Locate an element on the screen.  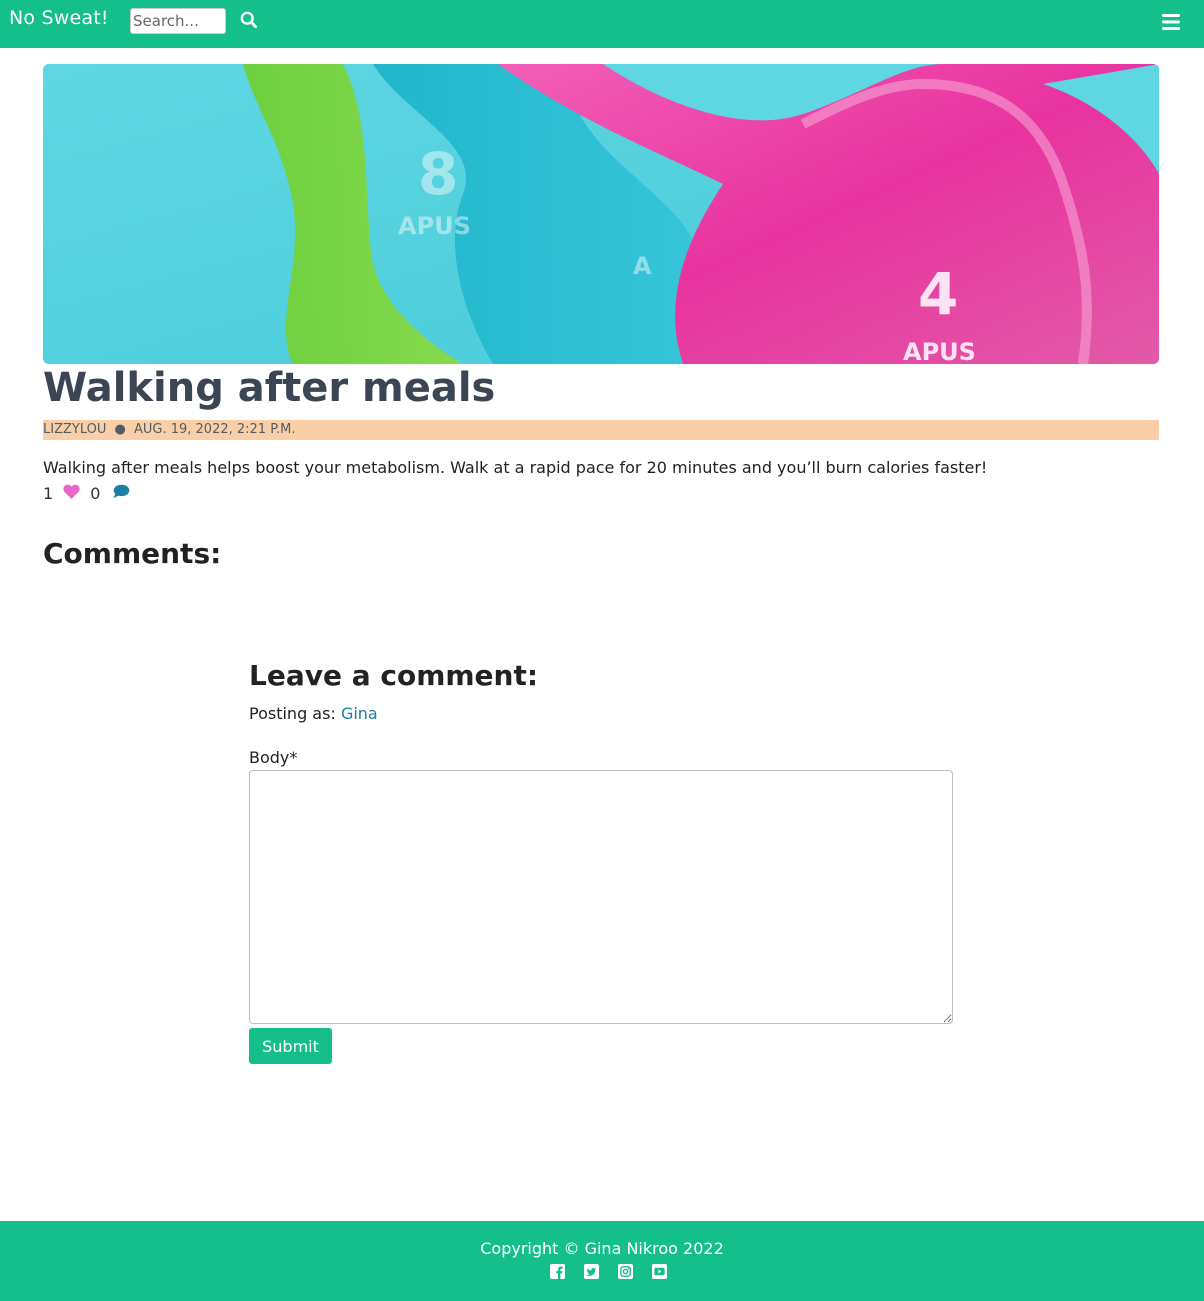
comment-body-textarea is located at coordinates (601, 897).